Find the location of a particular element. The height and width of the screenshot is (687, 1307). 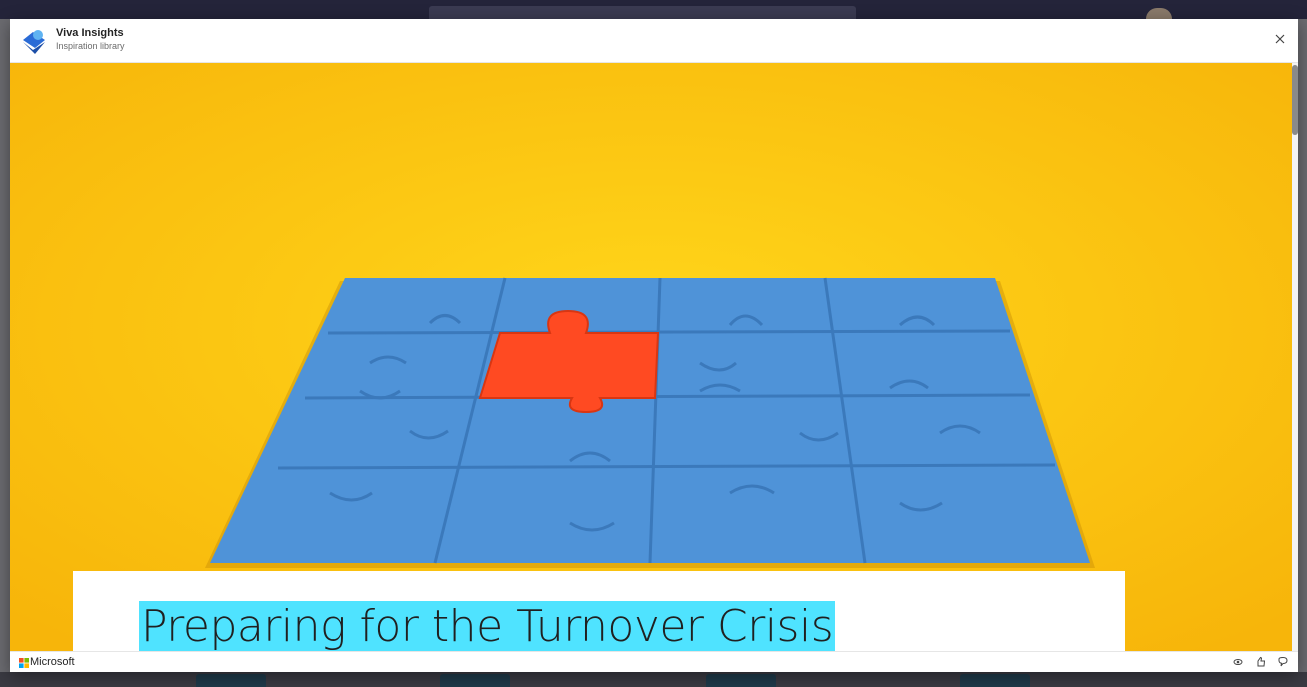

app-subtitle: Inspiration library is located at coordinates (90, 46).